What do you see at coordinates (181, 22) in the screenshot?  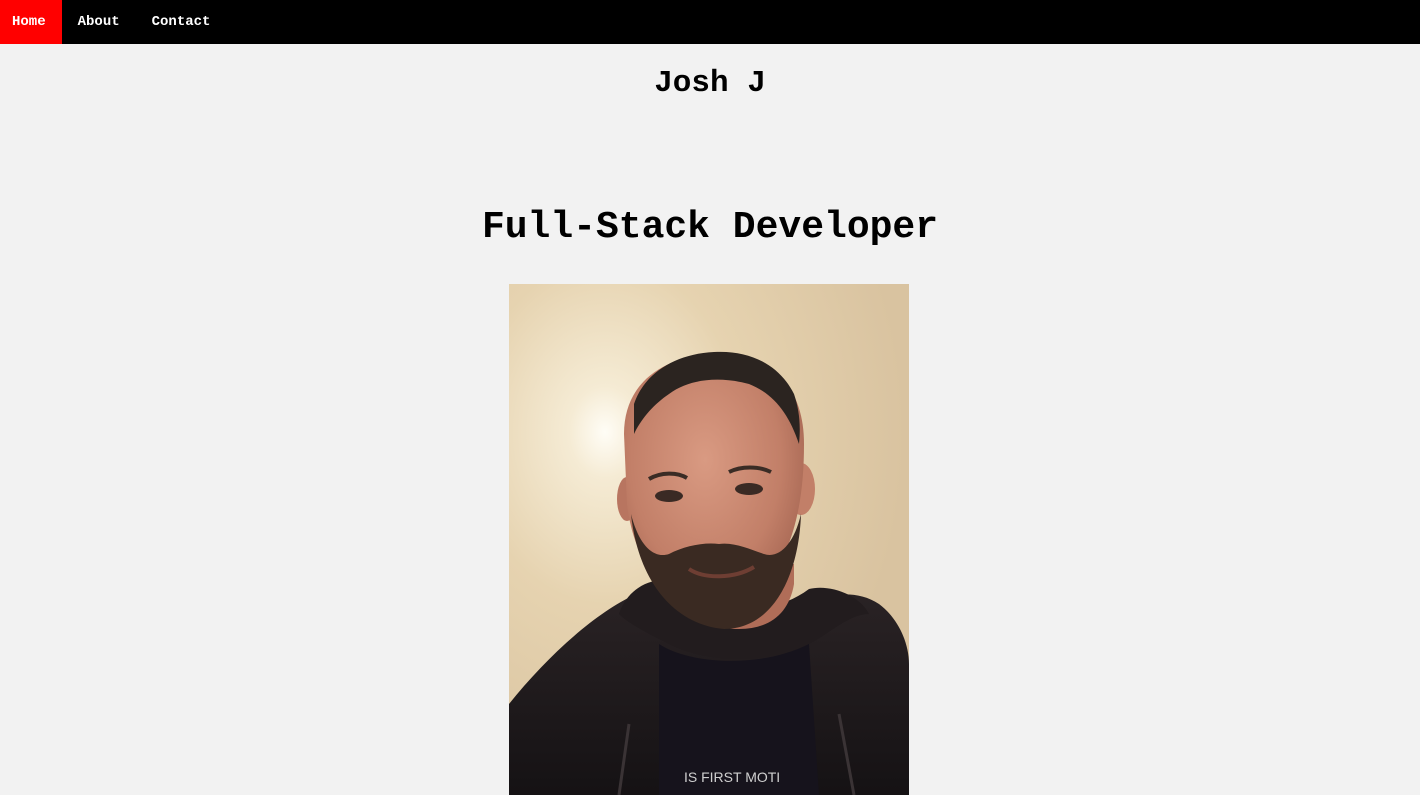 I see `nav-link-contact: Contact` at bounding box center [181, 22].